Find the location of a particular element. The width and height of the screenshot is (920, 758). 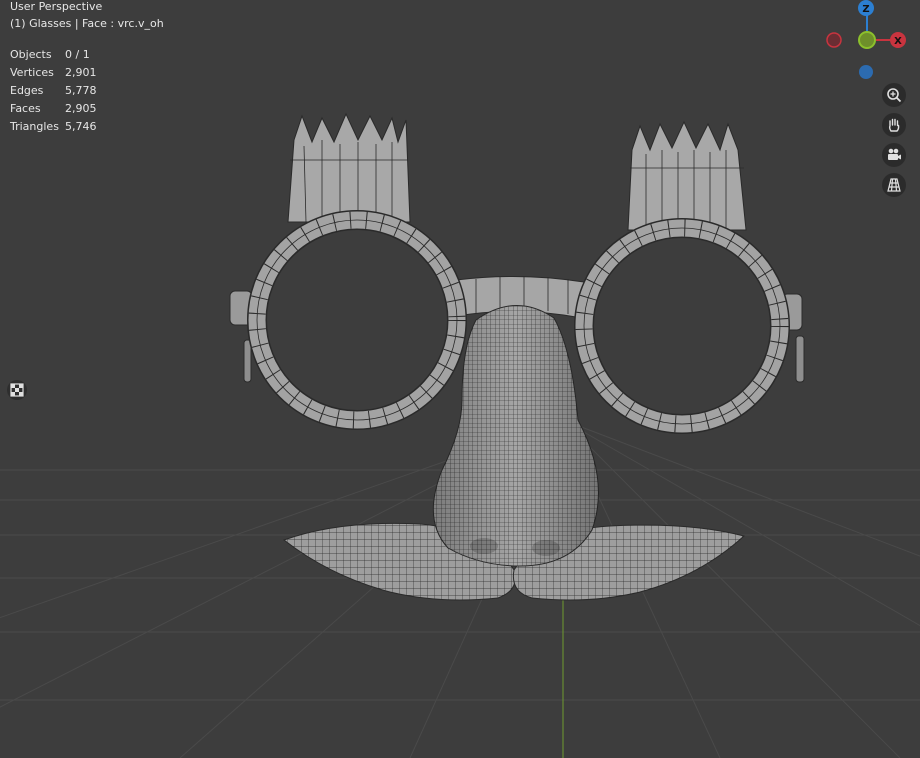

stat-row-edges: Edges 5,778 is located at coordinates (53, 91).